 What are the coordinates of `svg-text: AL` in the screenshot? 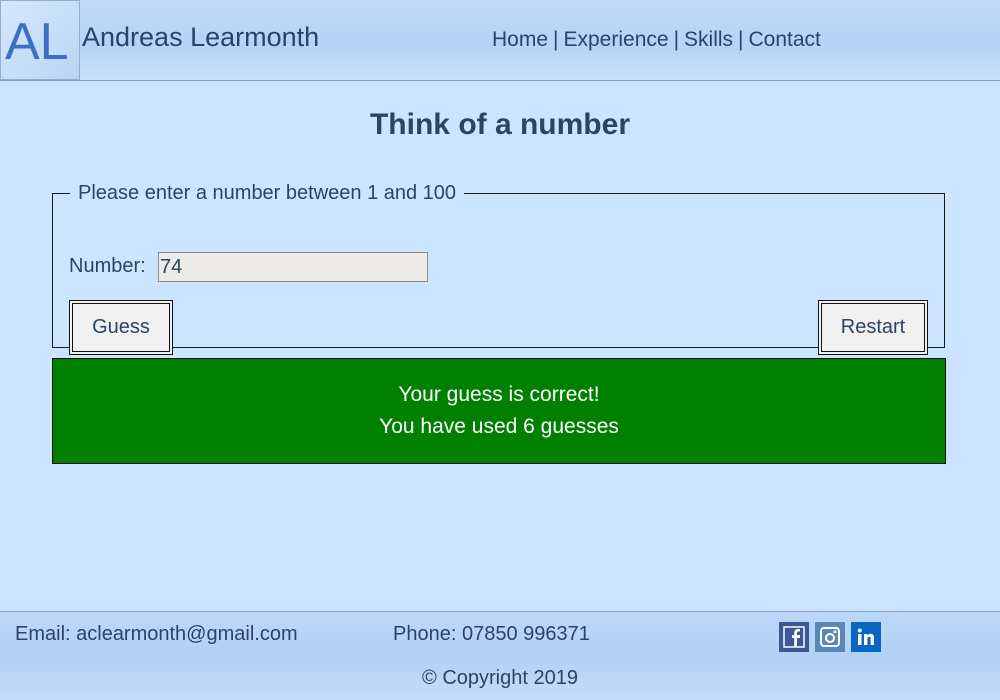 It's located at (37, 42).